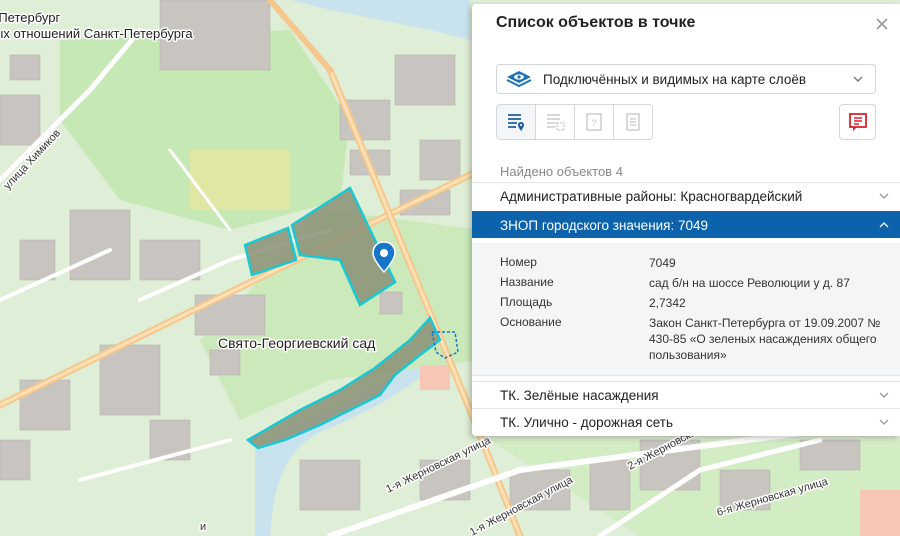 This screenshot has width=900, height=536. I want to click on detail-value: 2,7342, so click(667, 303).